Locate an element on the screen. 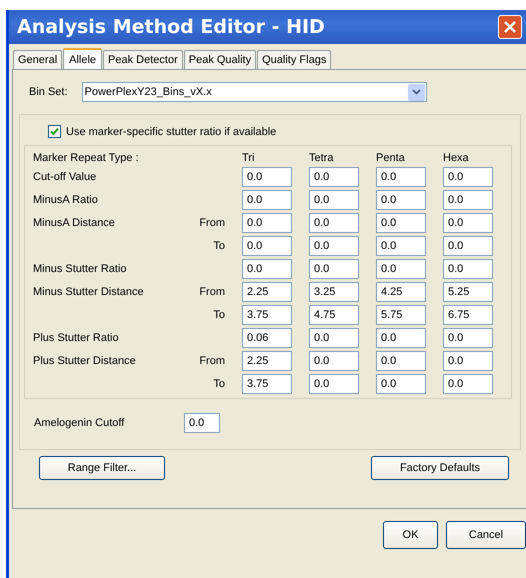 This screenshot has height=578, width=526. row-label: Plus Stutter Ratio is located at coordinates (76, 338).